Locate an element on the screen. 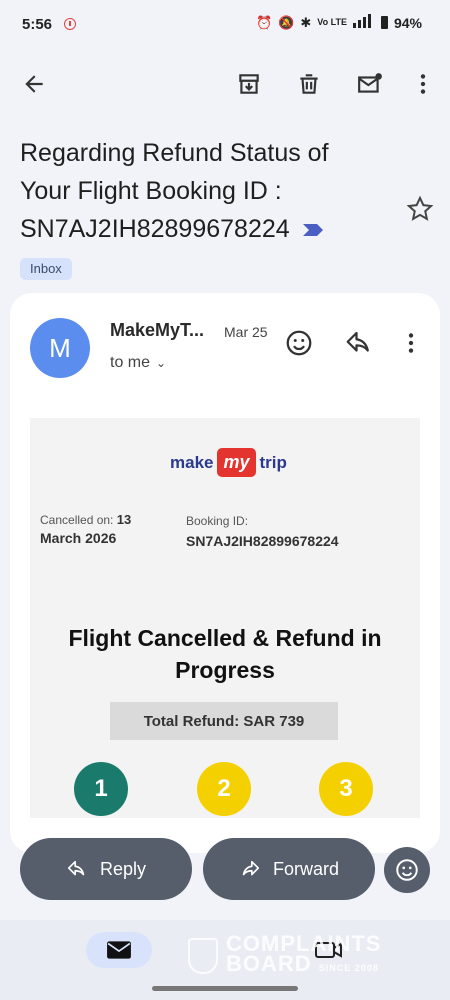 The image size is (450, 1000). booking-id-label: Booking ID: is located at coordinates (217, 521).